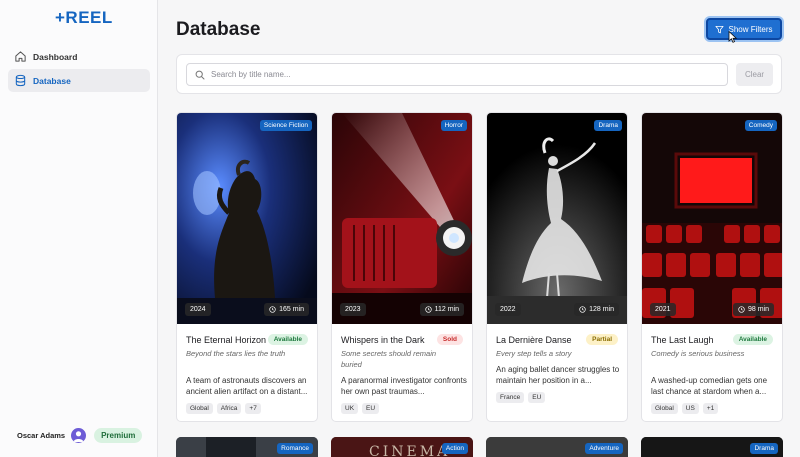 The image size is (800, 457). Describe the element at coordinates (453, 125) in the screenshot. I see `genre-badge: Horror` at that location.